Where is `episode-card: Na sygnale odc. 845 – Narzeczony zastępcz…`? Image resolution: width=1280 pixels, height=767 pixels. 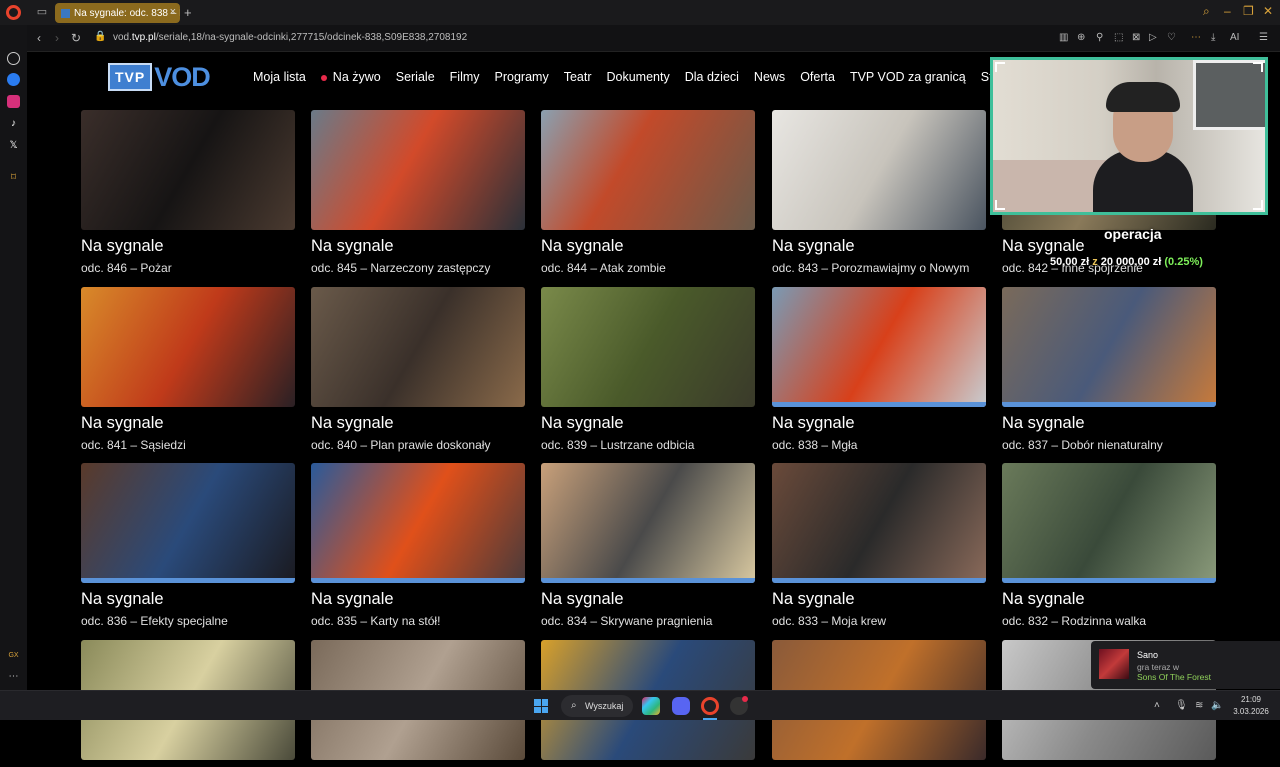
episode-card: Na sygnale odc. 845 – Narzeczony zastępcz… is located at coordinates (418, 192).